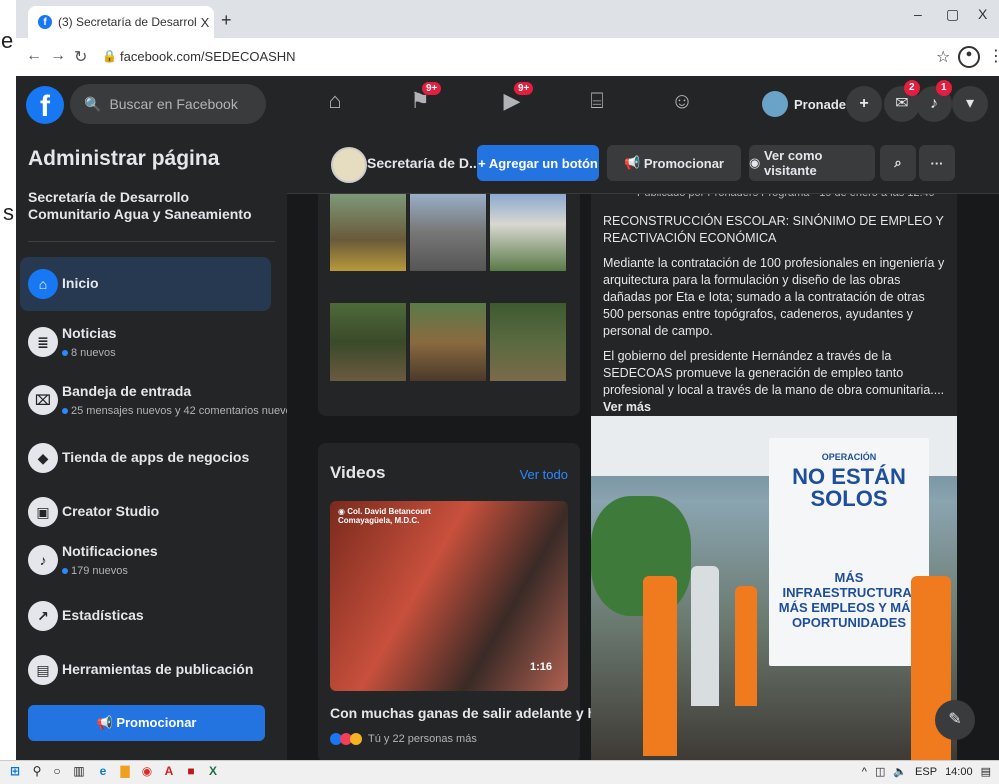 Image resolution: width=999 pixels, height=784 pixels. Describe the element at coordinates (934, 103) in the screenshot. I see `bell-icon: ♪` at that location.